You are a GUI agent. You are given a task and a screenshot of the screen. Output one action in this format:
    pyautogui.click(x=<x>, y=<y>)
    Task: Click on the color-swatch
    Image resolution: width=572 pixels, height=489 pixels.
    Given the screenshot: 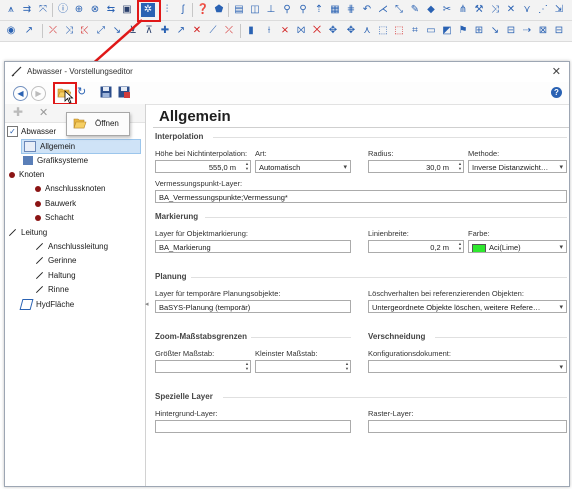 What is the action you would take?
    pyautogui.click(x=479, y=247)
    